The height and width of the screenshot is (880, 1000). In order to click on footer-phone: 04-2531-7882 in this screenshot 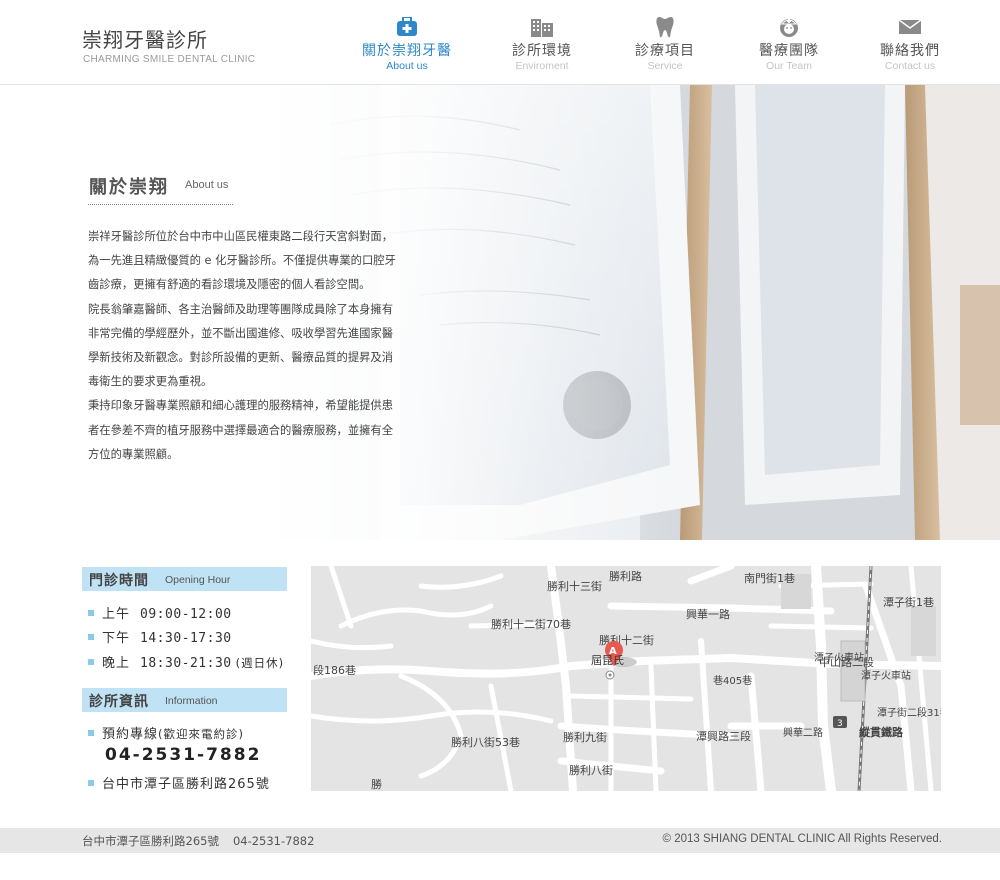, I will do `click(273, 841)`.